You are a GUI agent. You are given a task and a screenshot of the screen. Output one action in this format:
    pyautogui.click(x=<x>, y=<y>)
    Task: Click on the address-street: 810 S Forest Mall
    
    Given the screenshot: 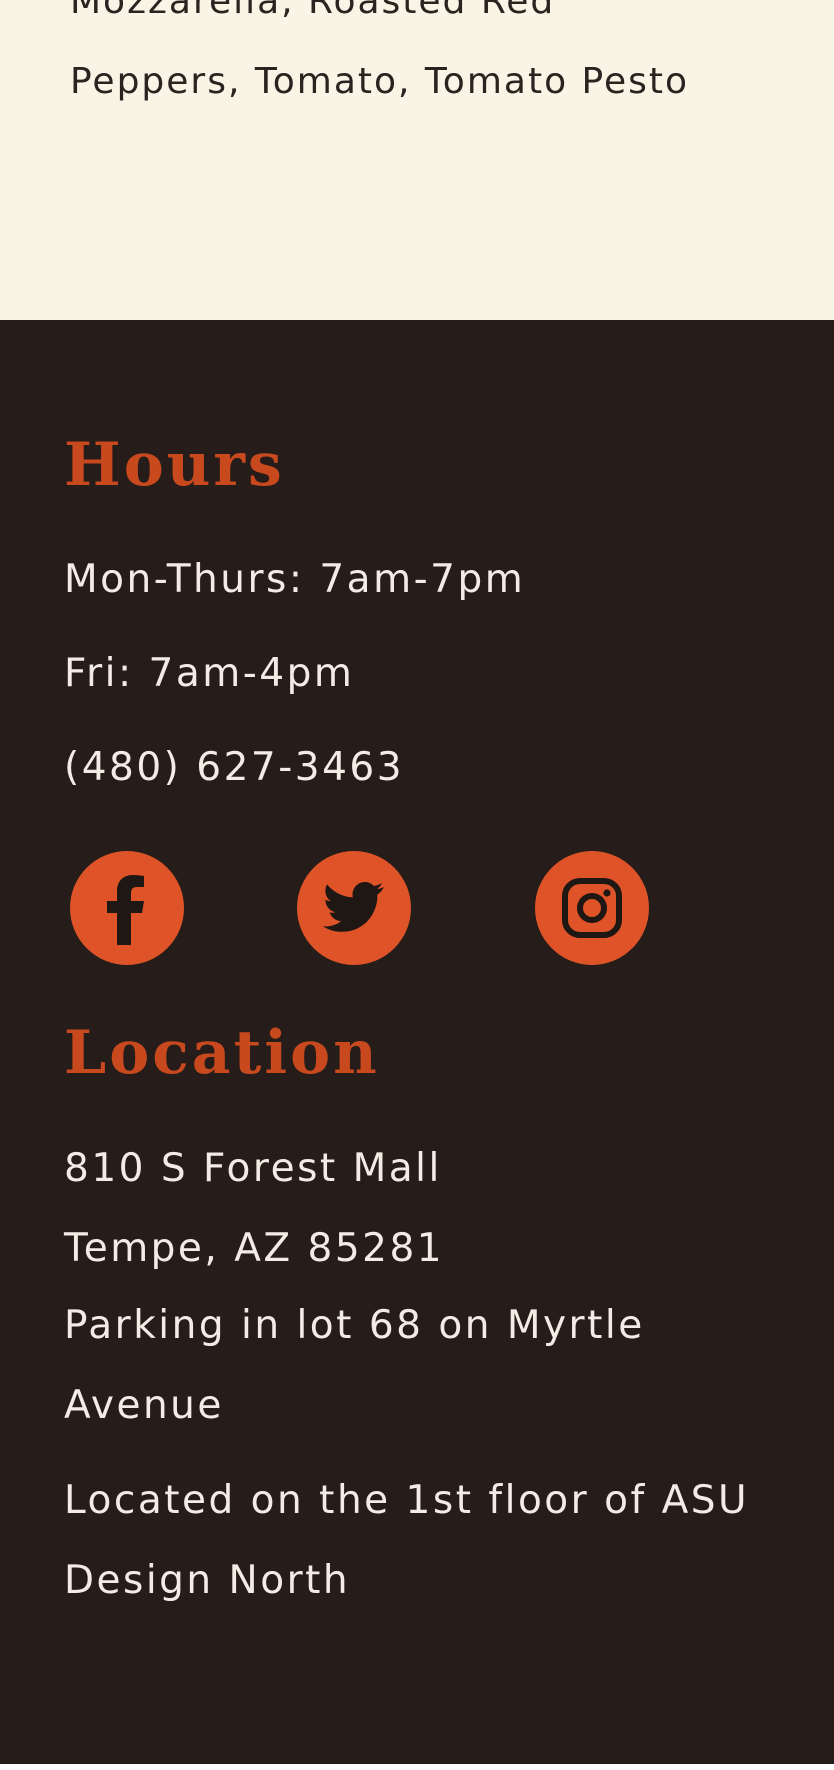 What is the action you would take?
    pyautogui.click(x=253, y=1168)
    